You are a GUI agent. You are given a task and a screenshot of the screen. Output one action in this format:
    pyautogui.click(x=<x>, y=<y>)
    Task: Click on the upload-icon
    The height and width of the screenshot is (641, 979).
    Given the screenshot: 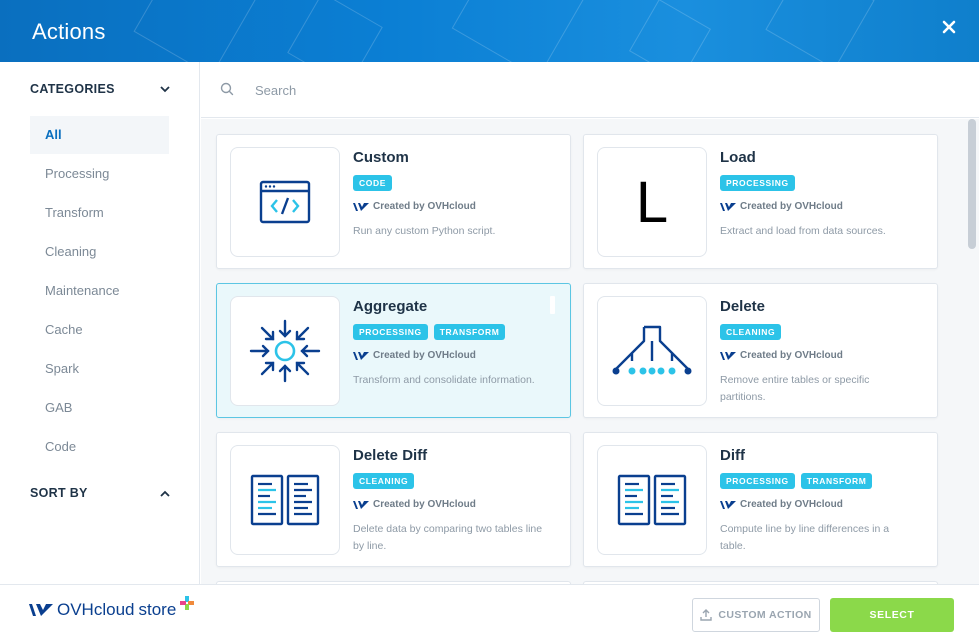 What is the action you would take?
    pyautogui.click(x=706, y=615)
    